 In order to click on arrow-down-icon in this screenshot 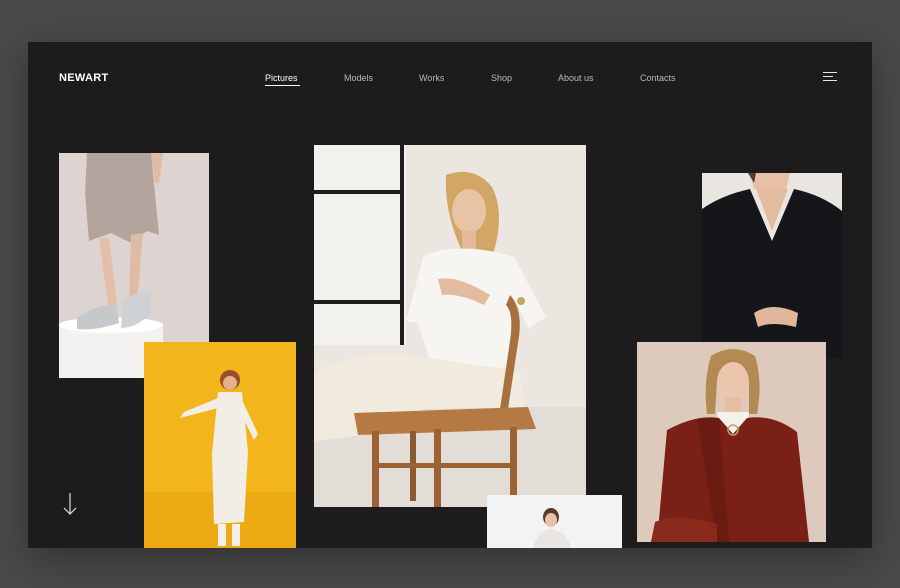, I will do `click(70, 504)`.